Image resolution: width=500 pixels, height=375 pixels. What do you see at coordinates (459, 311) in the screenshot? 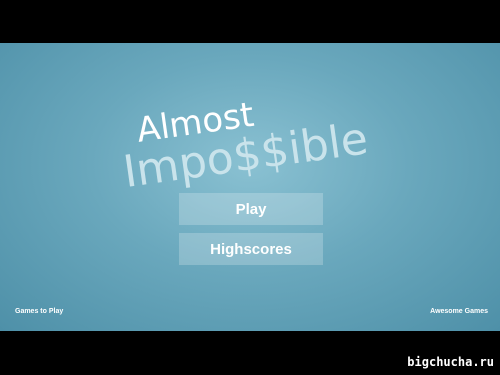
I see `awesome-games-link: Awesome Games` at bounding box center [459, 311].